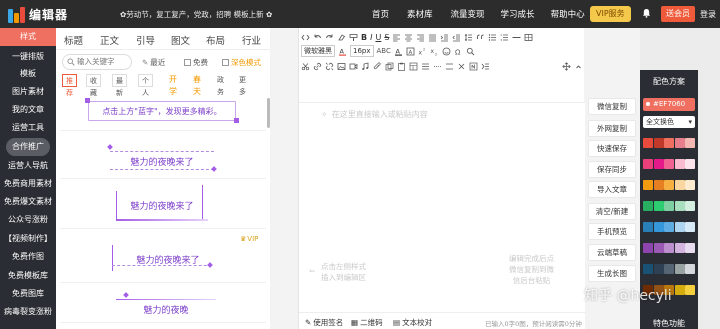  I want to click on table-icon, so click(528, 37).